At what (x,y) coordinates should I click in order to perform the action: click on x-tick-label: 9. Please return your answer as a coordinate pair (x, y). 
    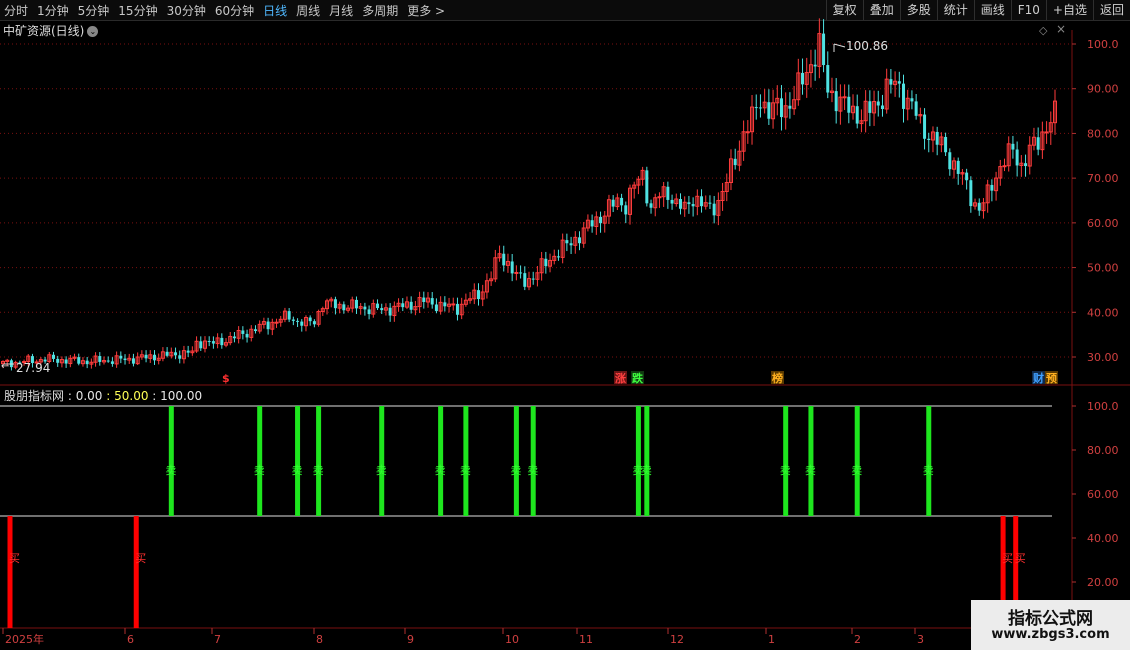
    Looking at the image, I should click on (410, 639).